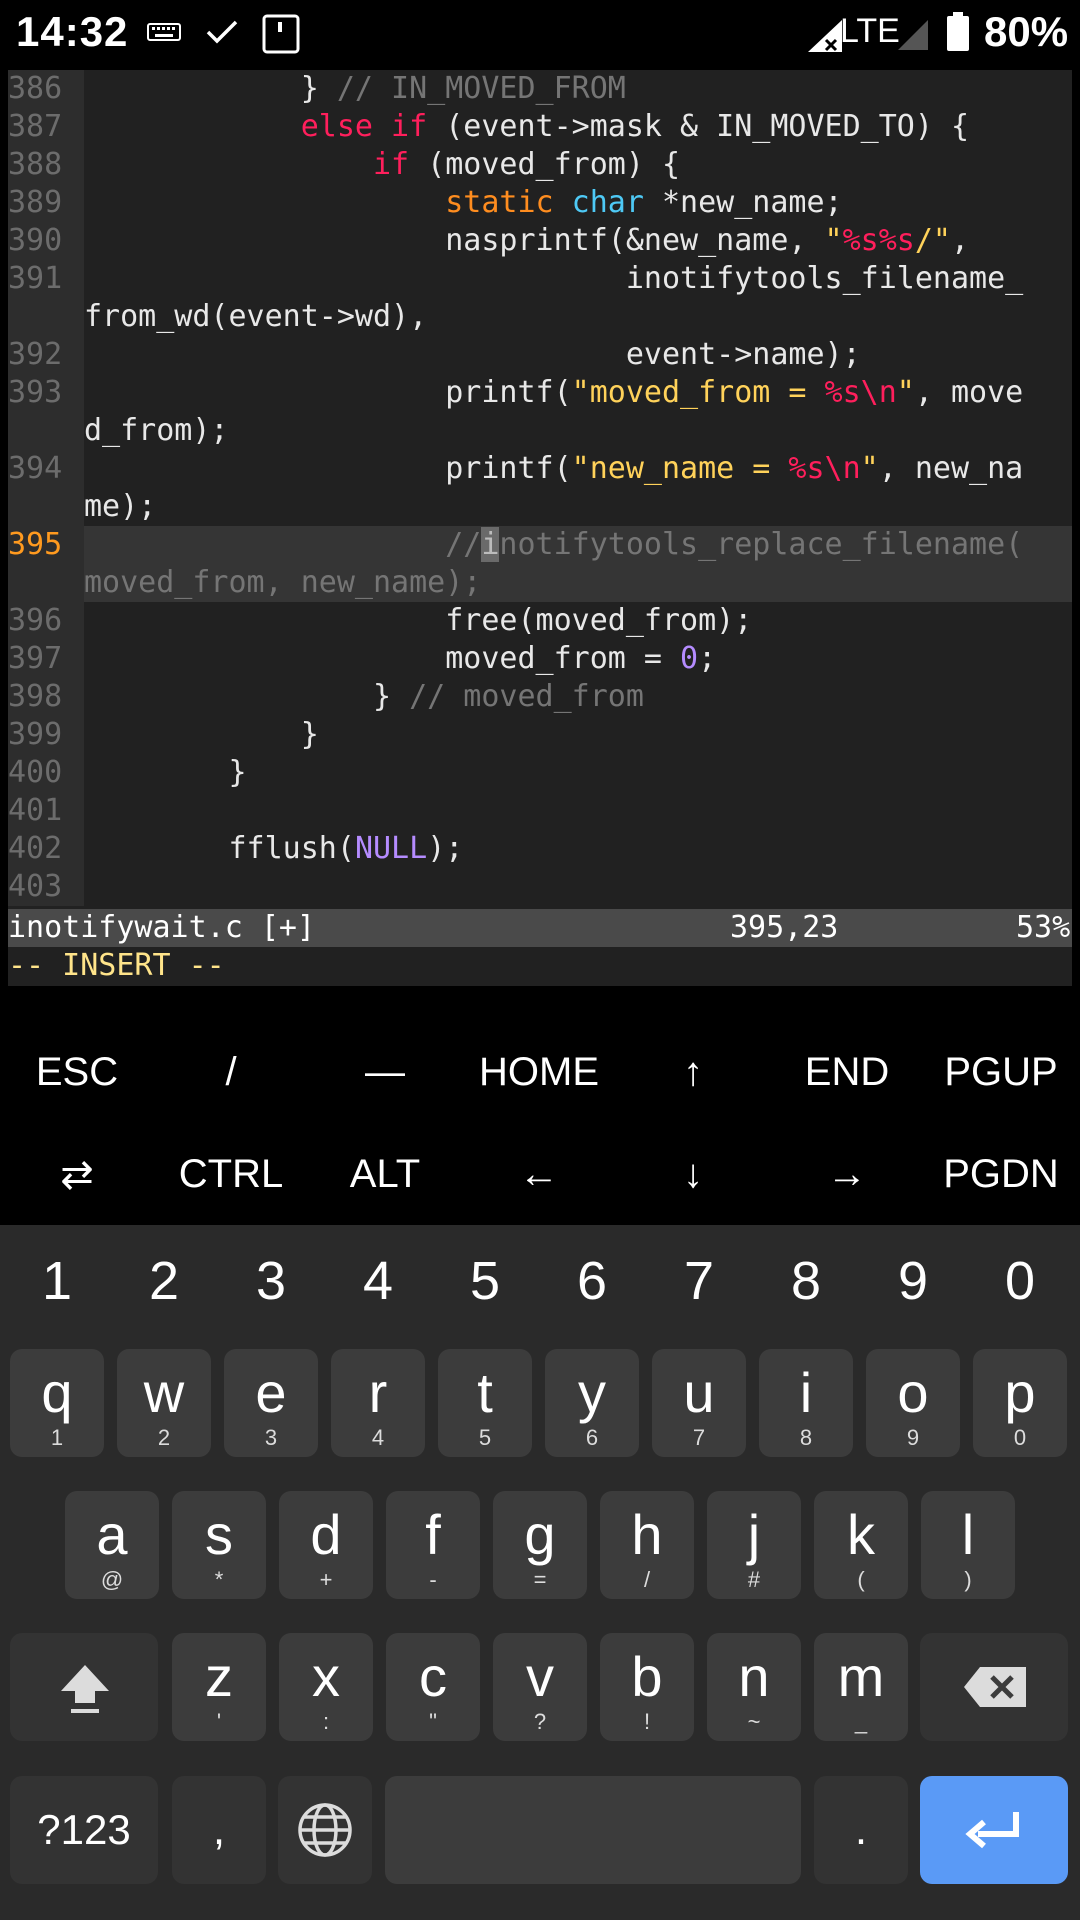  What do you see at coordinates (164, 1403) in the screenshot?
I see `letter-key: w2` at bounding box center [164, 1403].